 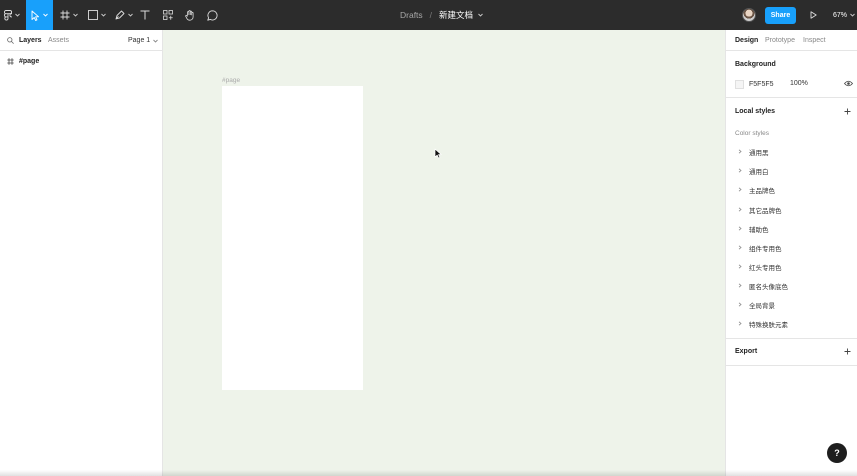 I want to click on main-menu-button, so click(x=12, y=15).